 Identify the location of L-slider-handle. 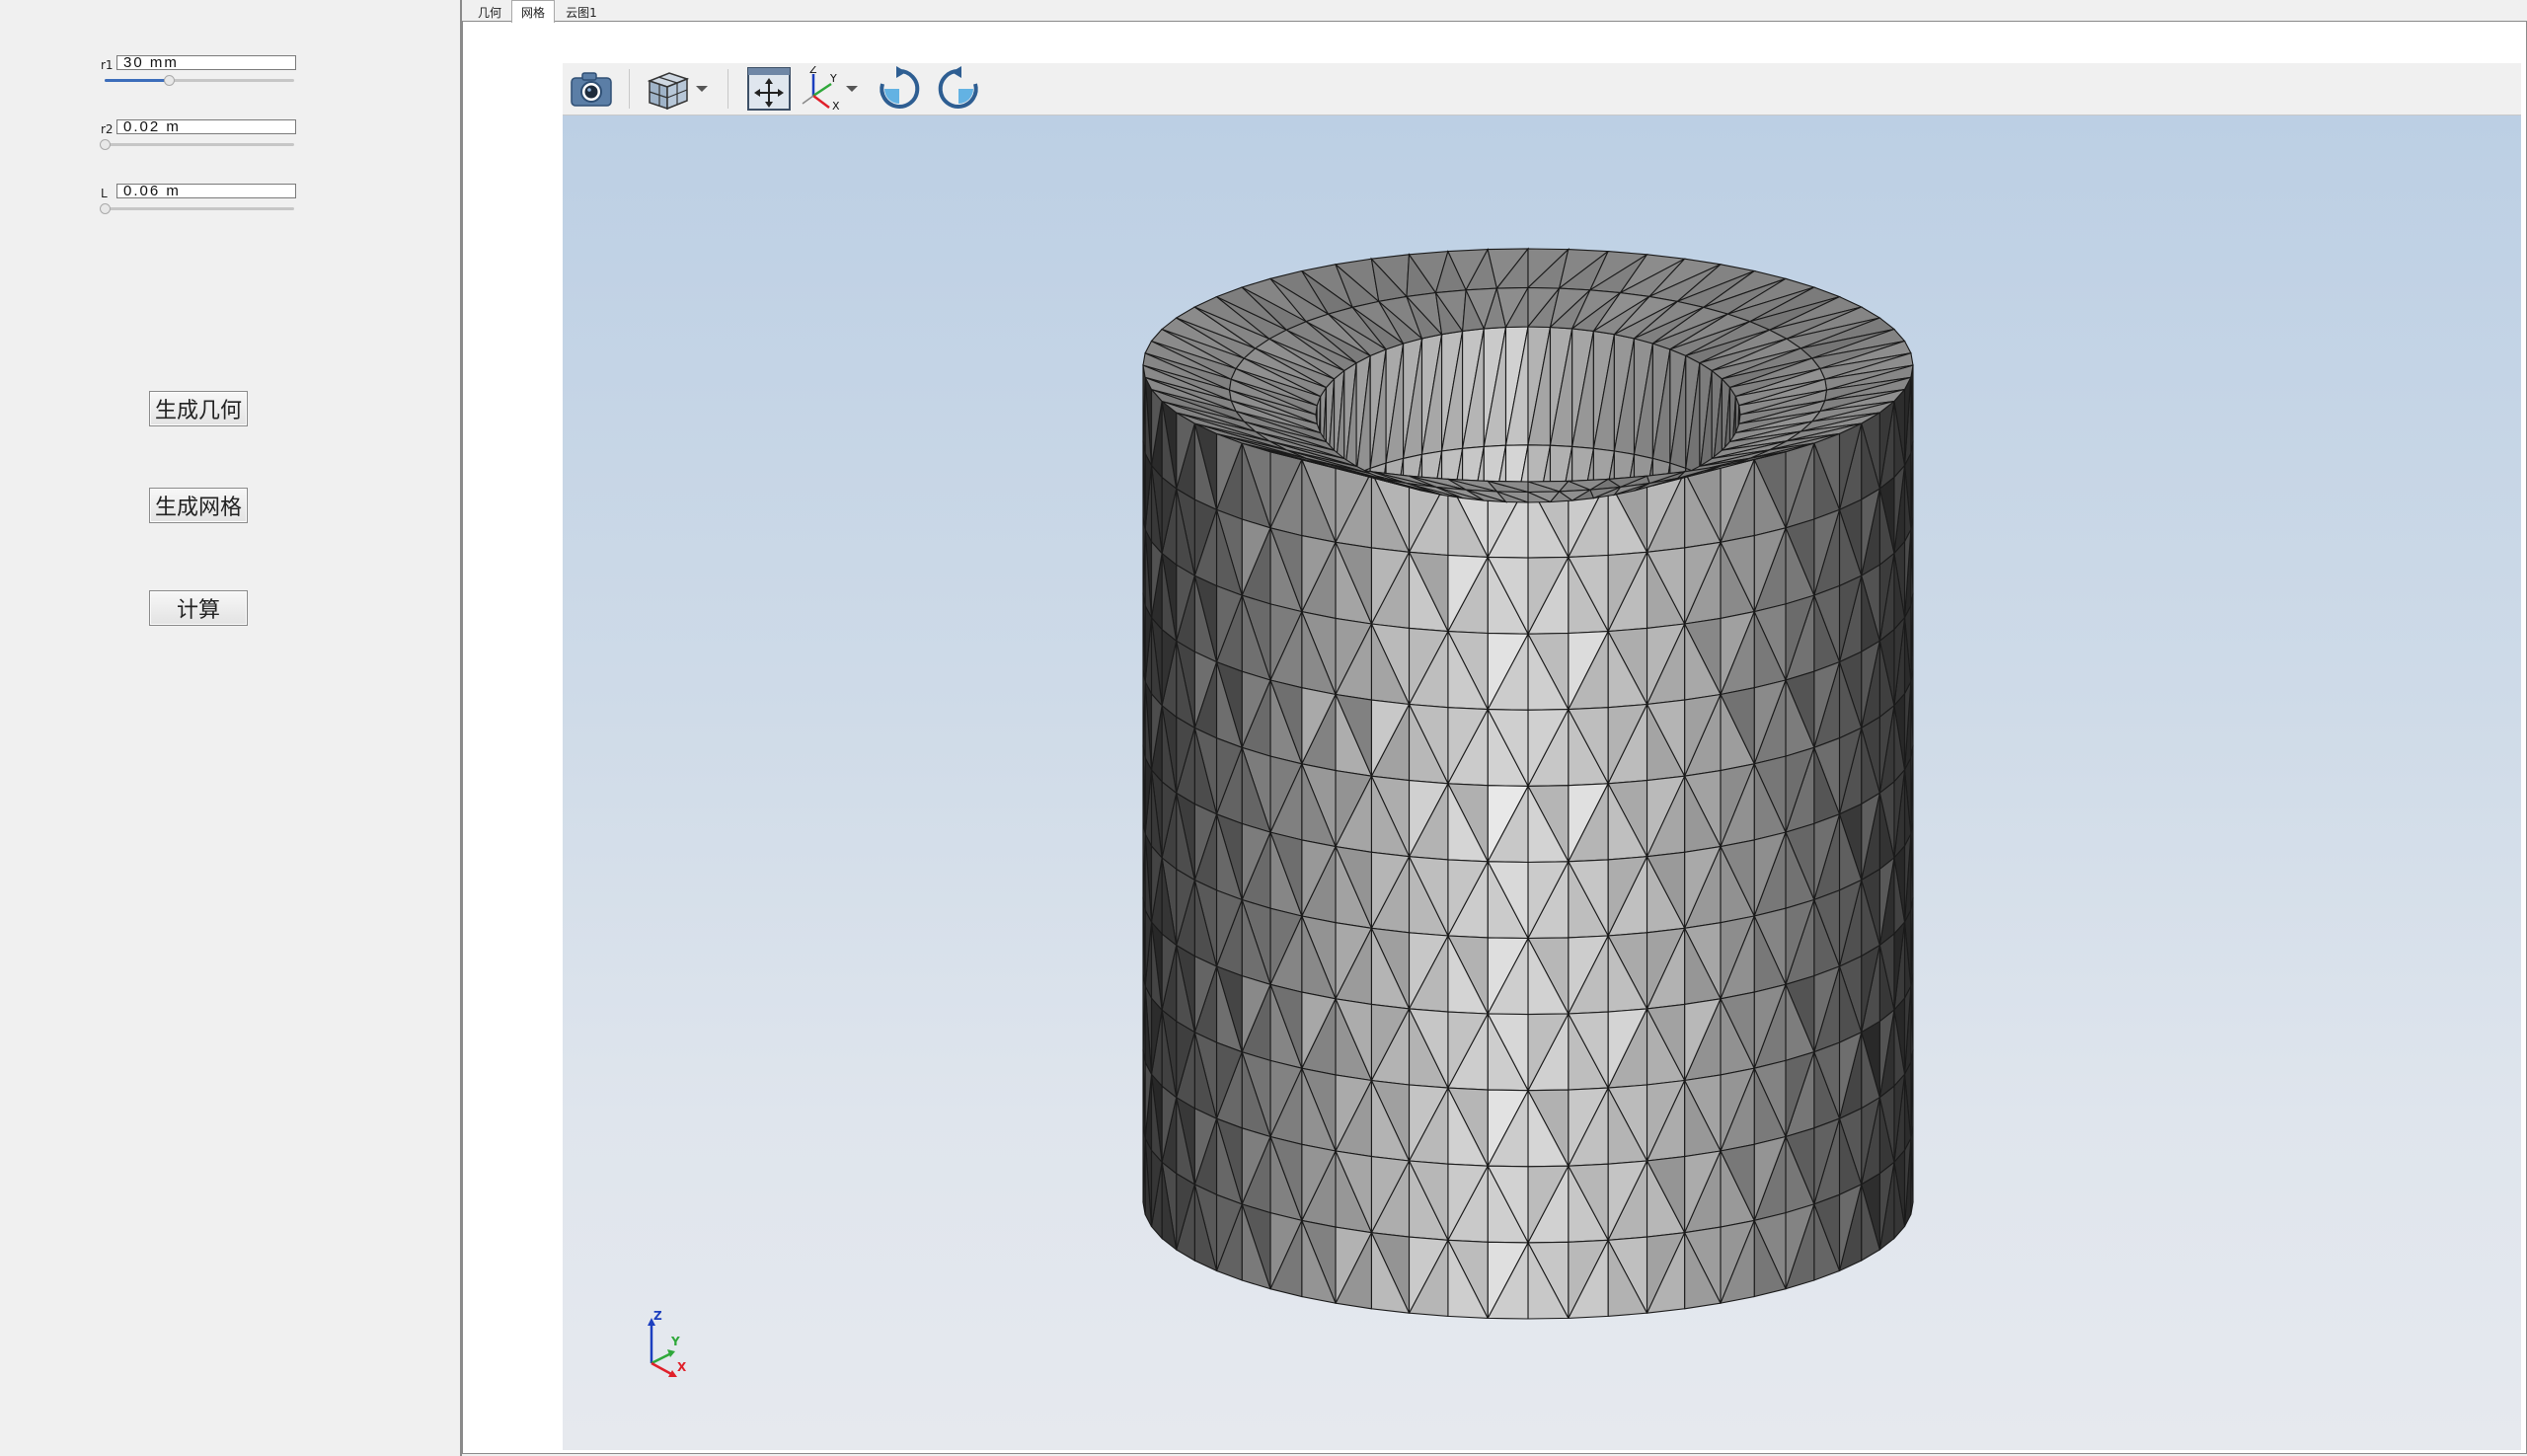
(105, 208).